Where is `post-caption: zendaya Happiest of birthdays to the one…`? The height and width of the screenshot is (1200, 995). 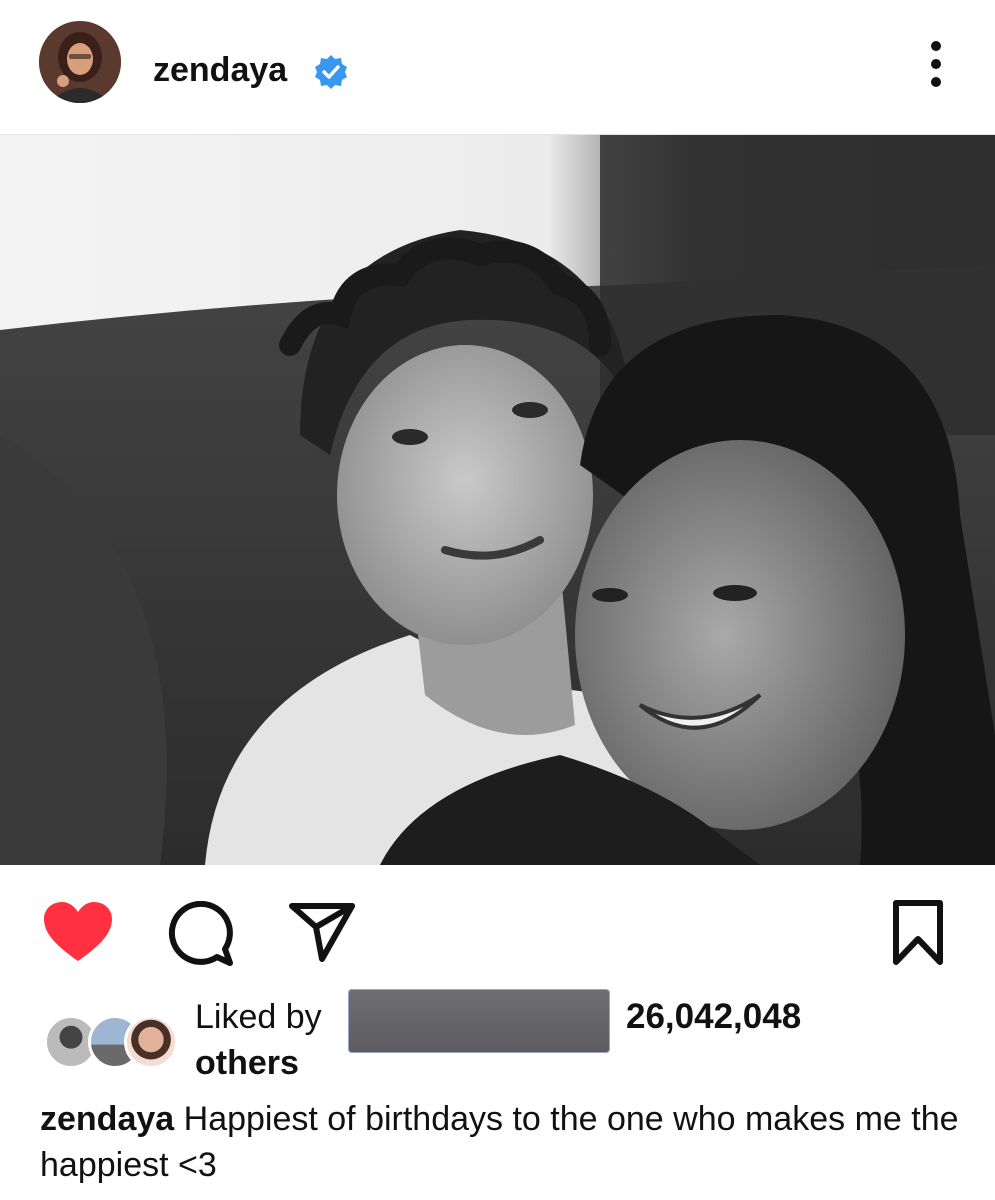 post-caption: zendaya Happiest of birthdays to the one… is located at coordinates (500, 1142).